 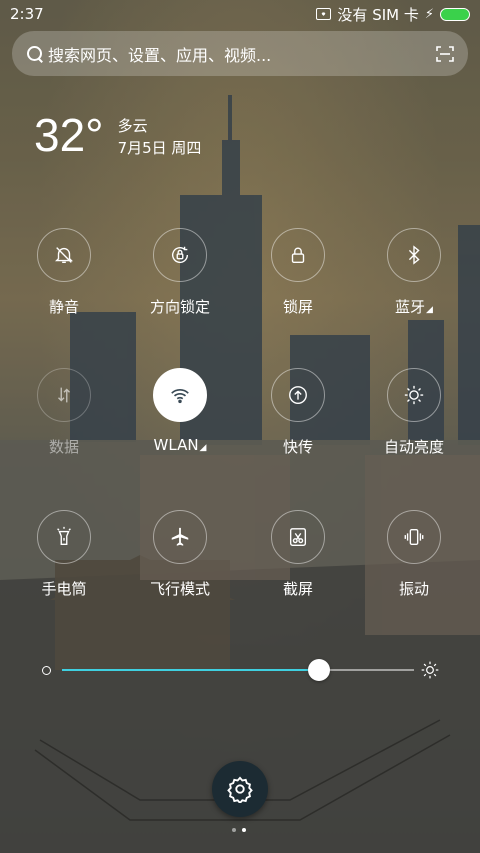 What do you see at coordinates (64, 589) in the screenshot?
I see `toggle-flashlight-label: 手电筒` at bounding box center [64, 589].